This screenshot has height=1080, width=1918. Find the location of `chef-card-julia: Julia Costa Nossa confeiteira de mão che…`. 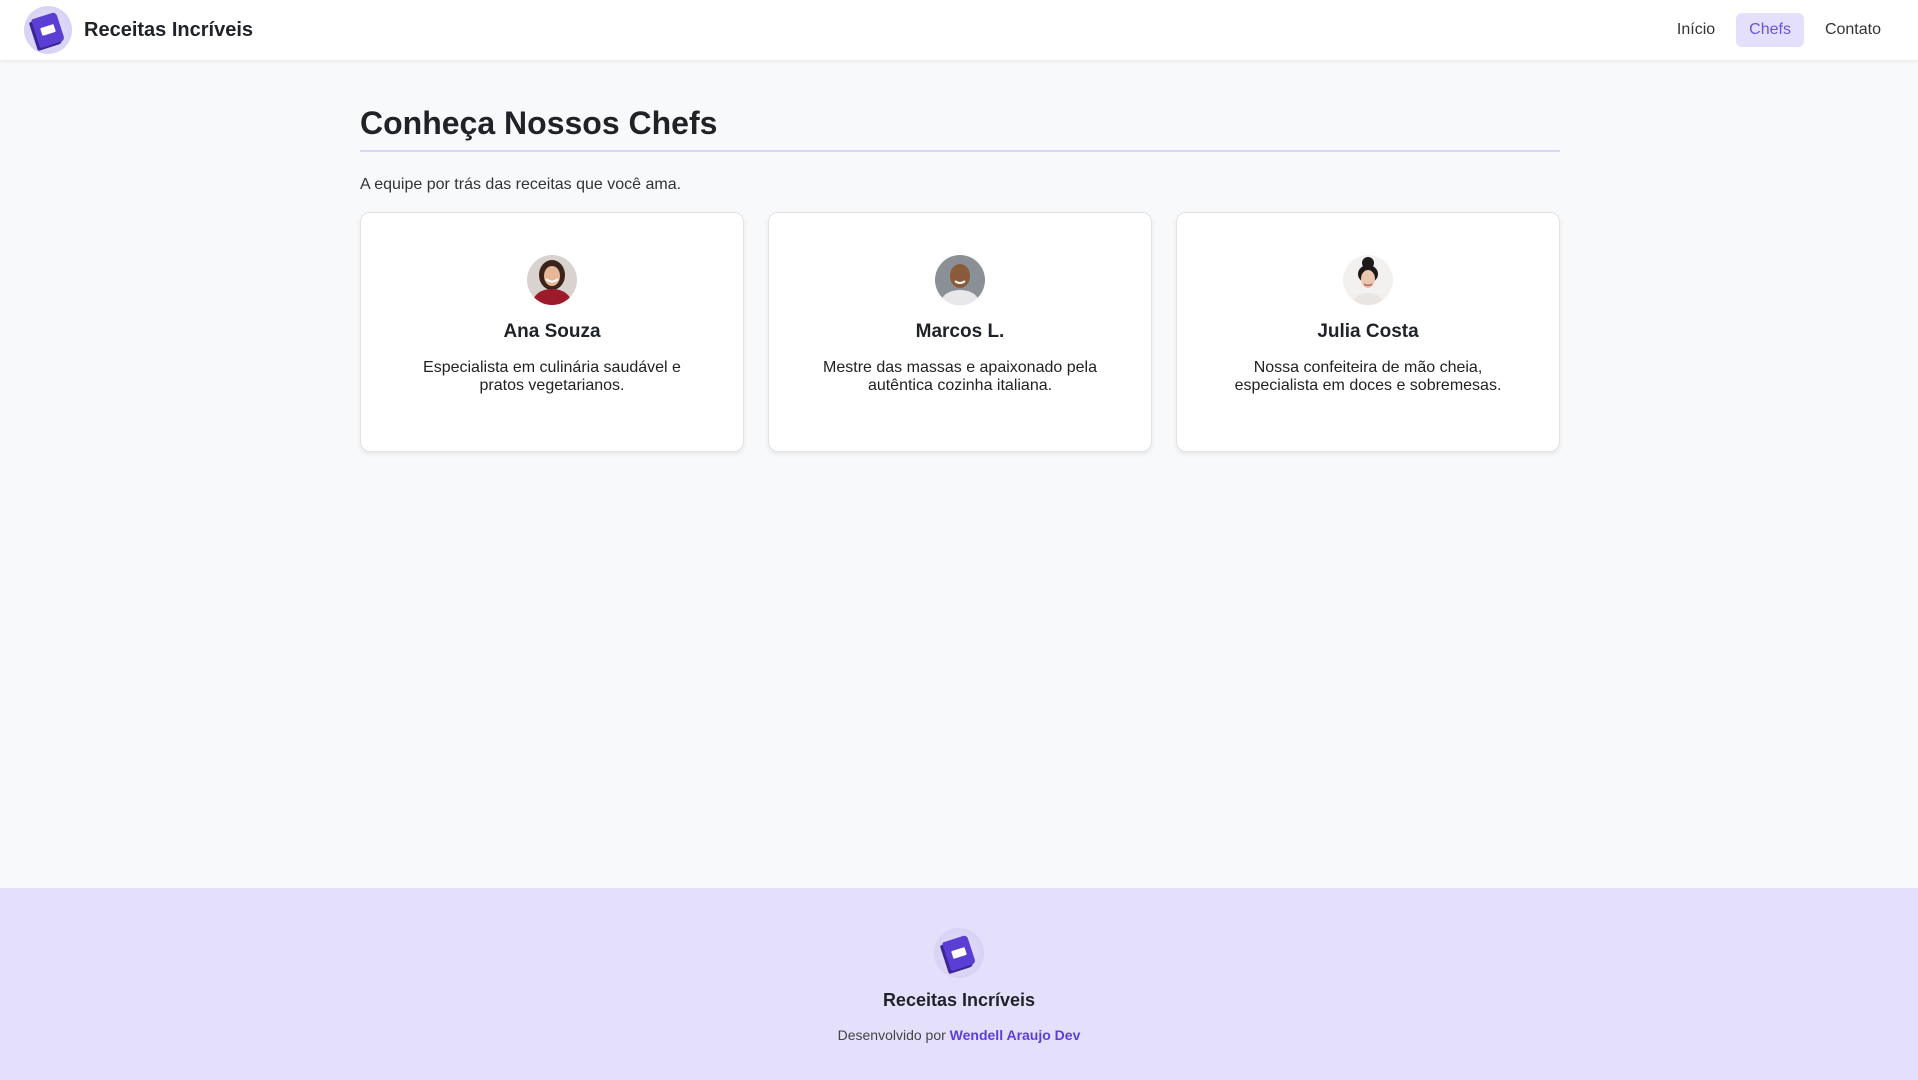

chef-card-julia: Julia Costa Nossa confeiteira de mão che… is located at coordinates (1368, 332).